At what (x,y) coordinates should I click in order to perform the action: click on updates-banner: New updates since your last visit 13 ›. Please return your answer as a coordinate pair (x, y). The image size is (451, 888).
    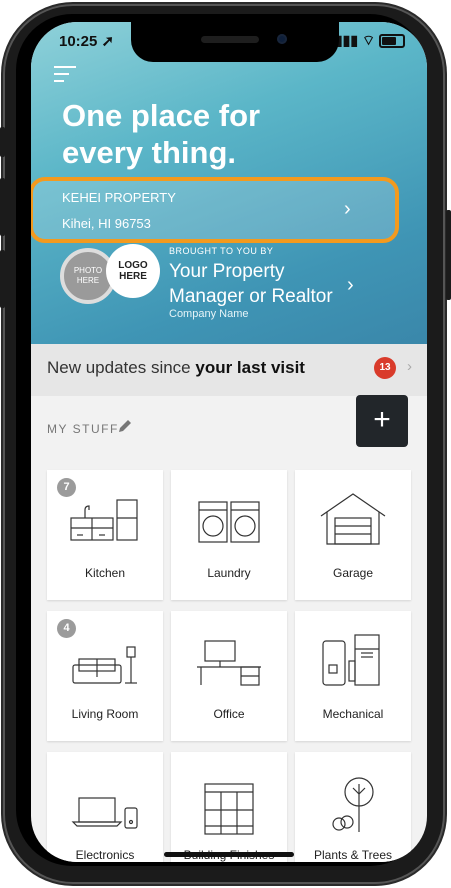
    Looking at the image, I should click on (229, 370).